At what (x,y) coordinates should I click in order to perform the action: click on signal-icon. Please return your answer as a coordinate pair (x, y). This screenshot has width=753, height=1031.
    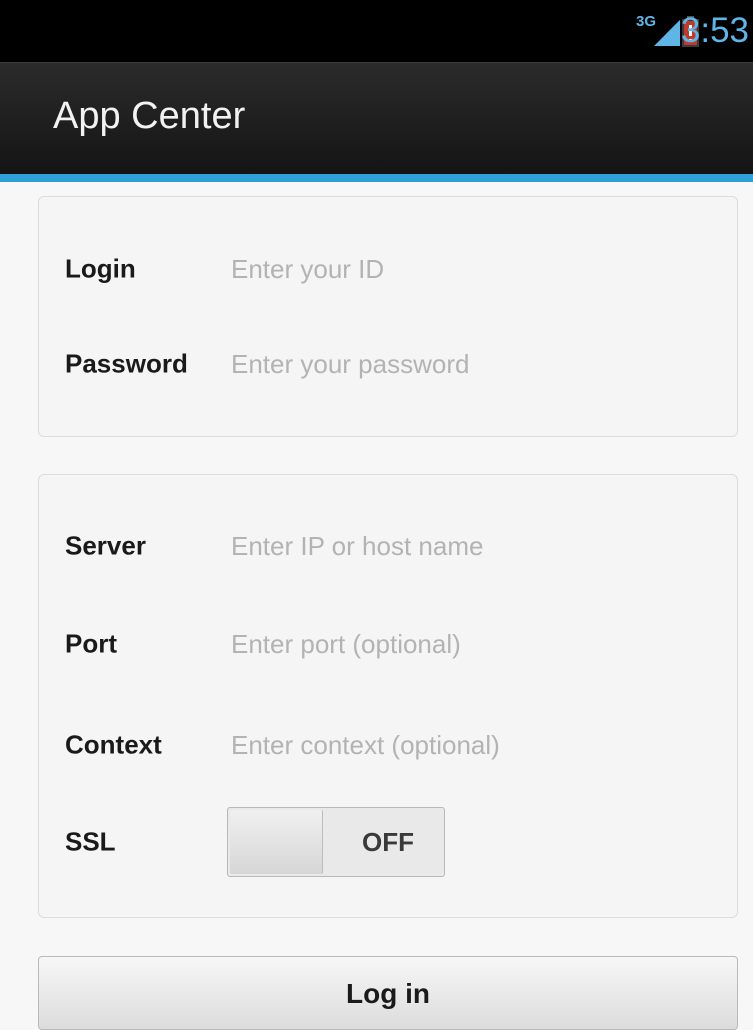
    Looking at the image, I should click on (667, 33).